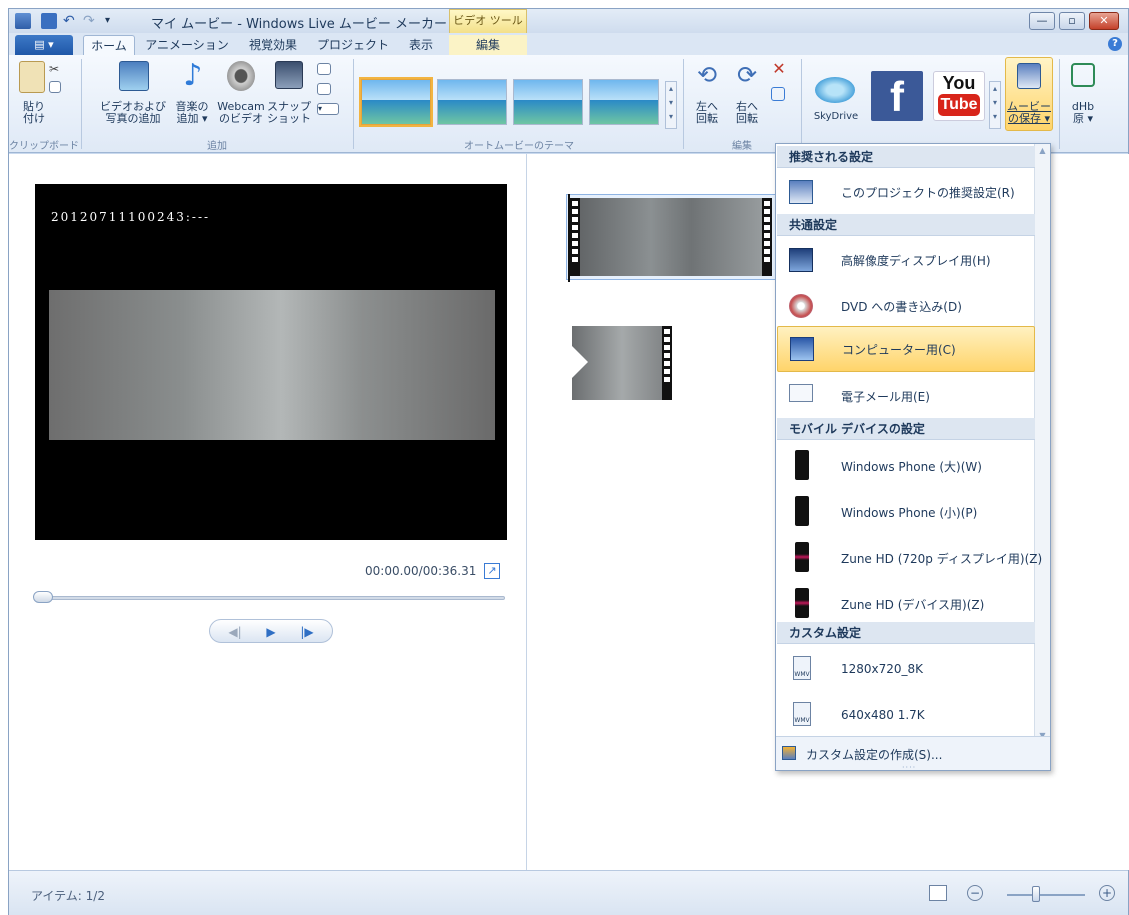 This screenshot has width=1129, height=915. What do you see at coordinates (55, 69) in the screenshot?
I see `cut-icon: ✂` at bounding box center [55, 69].